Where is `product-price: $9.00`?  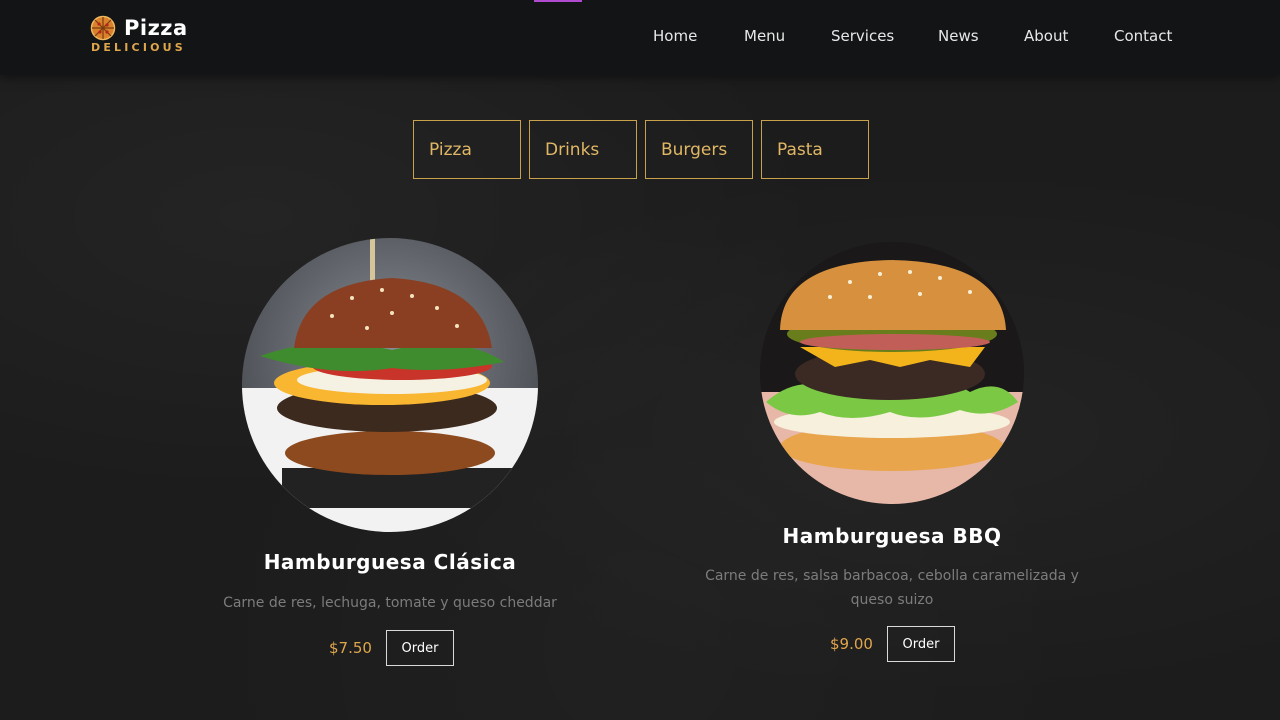 product-price: $9.00 is located at coordinates (851, 644).